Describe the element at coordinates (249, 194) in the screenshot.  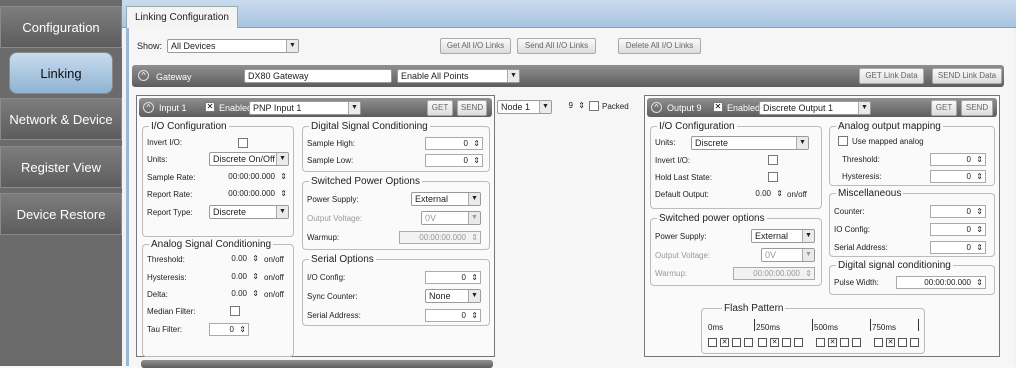
I see `report-rate-spinner: 00:00:00.000 ⇕` at that location.